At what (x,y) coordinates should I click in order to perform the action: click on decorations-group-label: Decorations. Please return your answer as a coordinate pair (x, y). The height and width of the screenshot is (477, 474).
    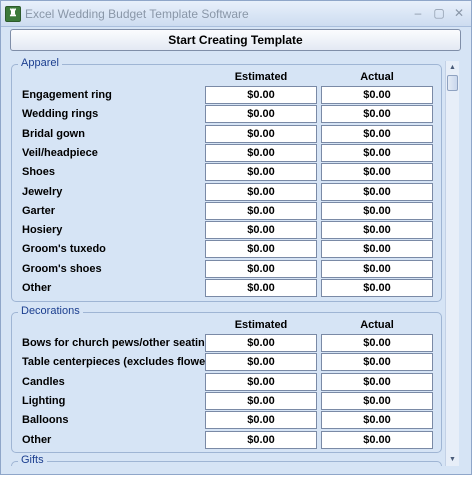
    Looking at the image, I should click on (50, 311).